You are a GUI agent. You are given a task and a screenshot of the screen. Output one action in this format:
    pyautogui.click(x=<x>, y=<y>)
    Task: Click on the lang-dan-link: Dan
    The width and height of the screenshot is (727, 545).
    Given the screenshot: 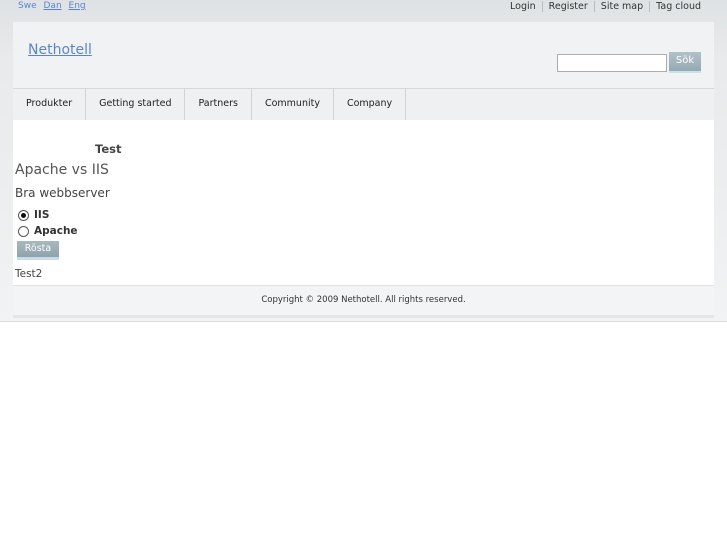 What is the action you would take?
    pyautogui.click(x=53, y=6)
    